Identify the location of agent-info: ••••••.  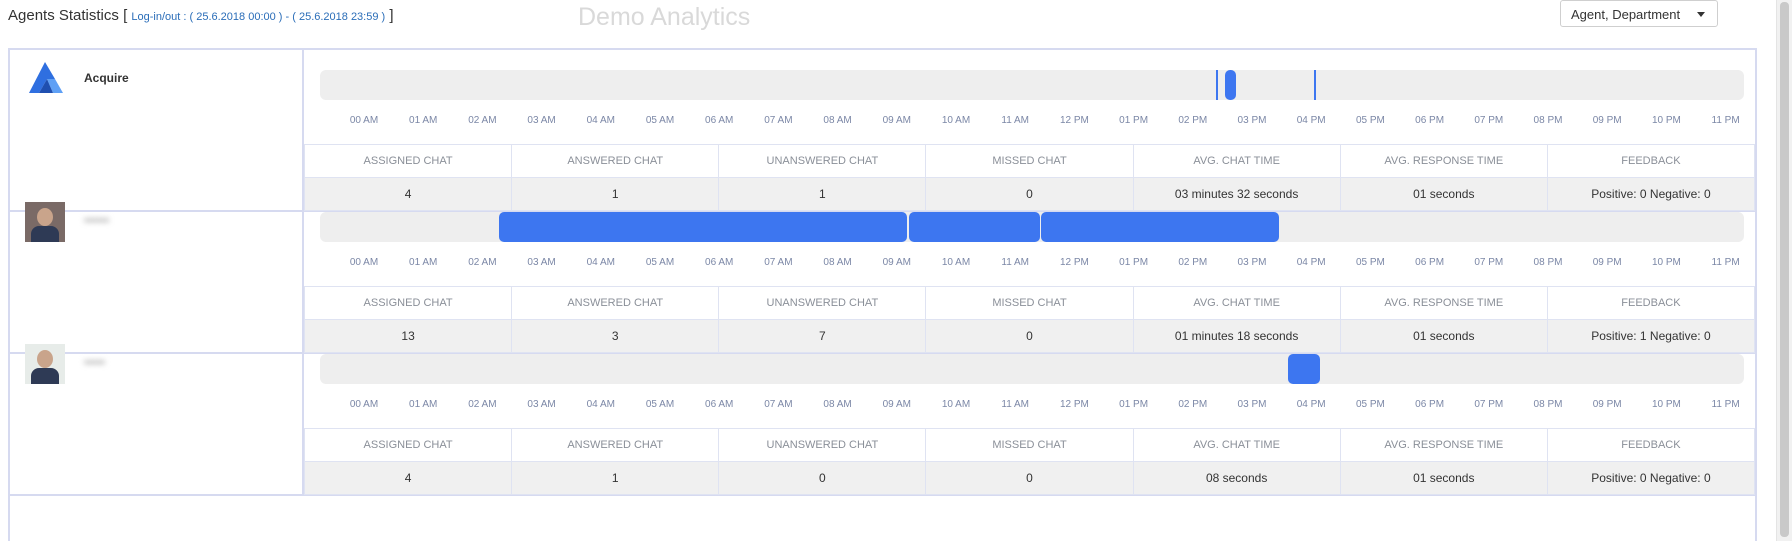
(157, 272).